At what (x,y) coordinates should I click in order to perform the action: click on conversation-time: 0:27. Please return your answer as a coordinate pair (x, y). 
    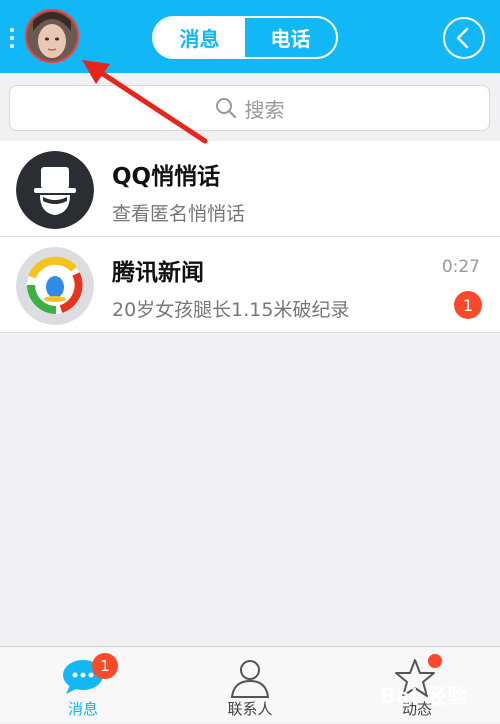
    Looking at the image, I should click on (460, 267).